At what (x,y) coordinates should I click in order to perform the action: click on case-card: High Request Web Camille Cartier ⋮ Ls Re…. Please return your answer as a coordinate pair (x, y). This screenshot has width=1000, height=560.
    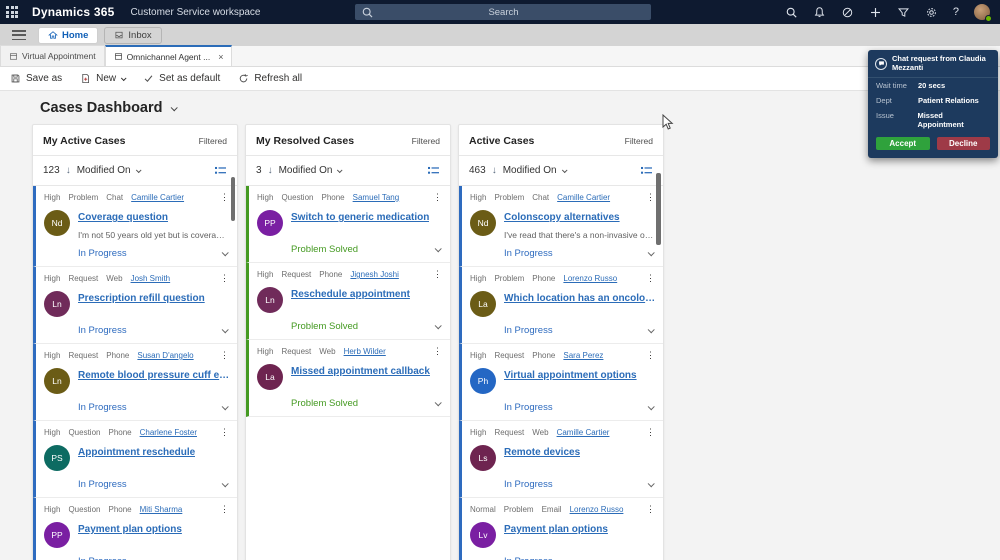
    Looking at the image, I should click on (561, 459).